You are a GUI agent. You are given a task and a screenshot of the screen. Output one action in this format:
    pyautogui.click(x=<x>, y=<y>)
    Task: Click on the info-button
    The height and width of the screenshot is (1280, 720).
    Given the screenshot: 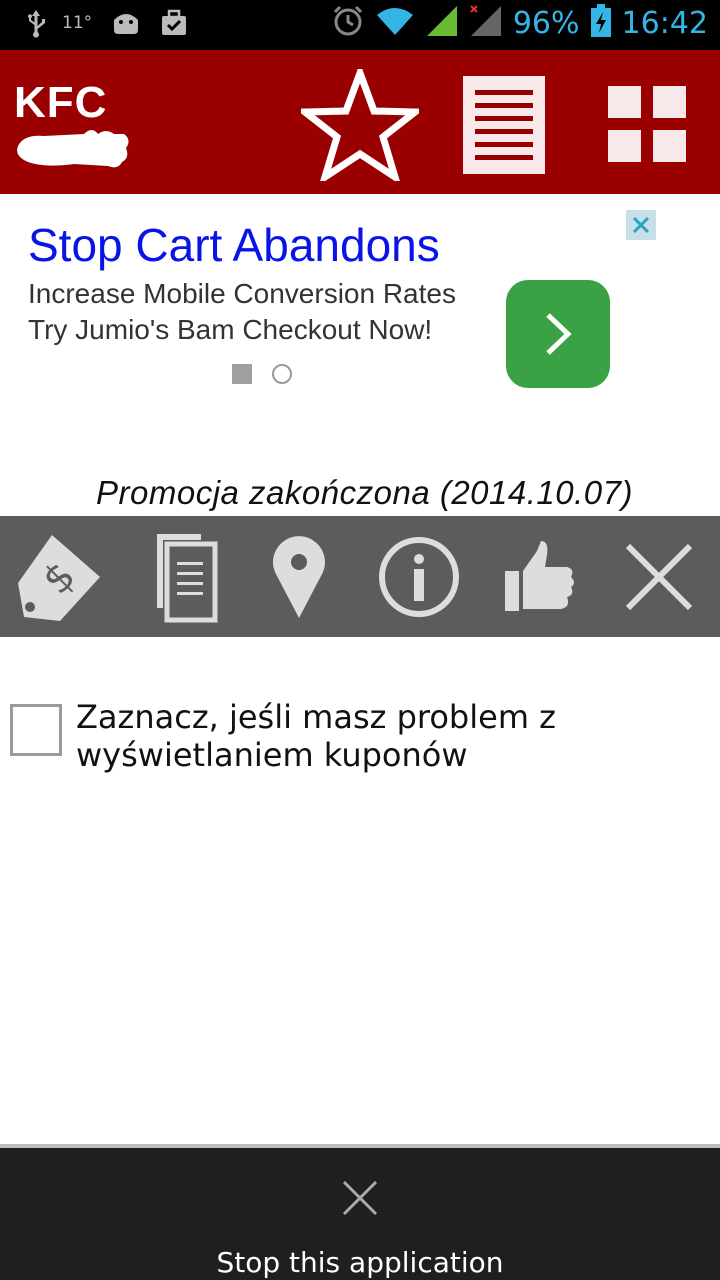 What is the action you would take?
    pyautogui.click(x=419, y=577)
    